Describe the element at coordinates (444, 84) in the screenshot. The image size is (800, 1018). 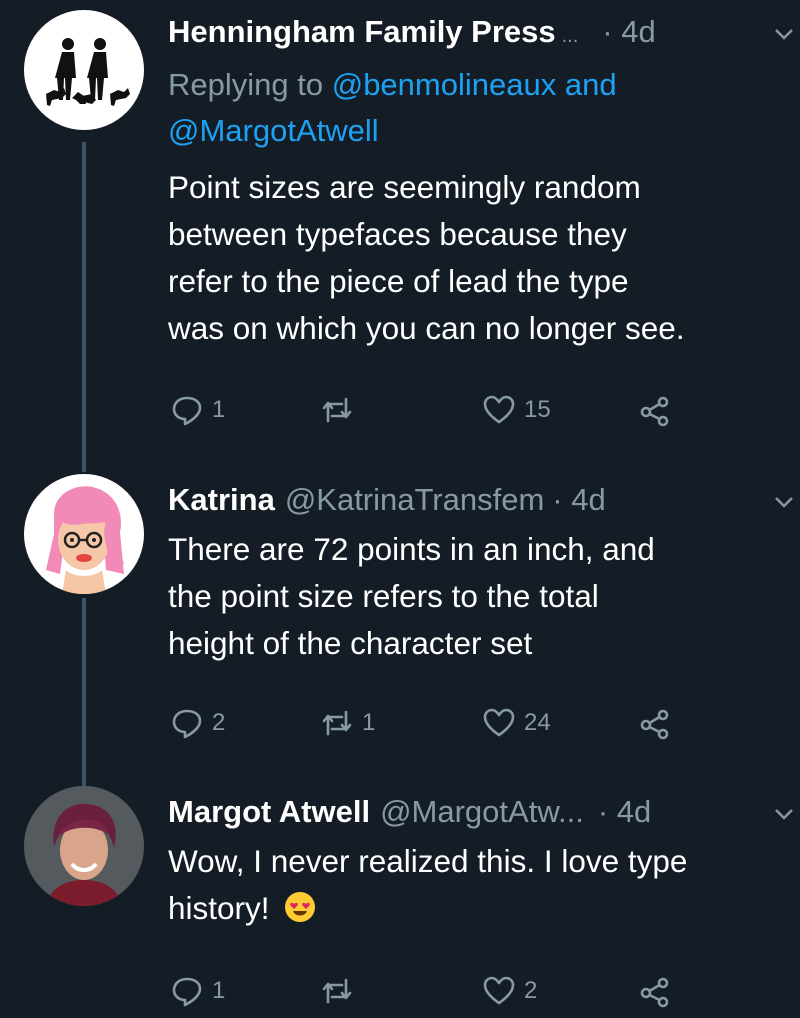
I see `mention-benmolineaux: @benmolineaux` at that location.